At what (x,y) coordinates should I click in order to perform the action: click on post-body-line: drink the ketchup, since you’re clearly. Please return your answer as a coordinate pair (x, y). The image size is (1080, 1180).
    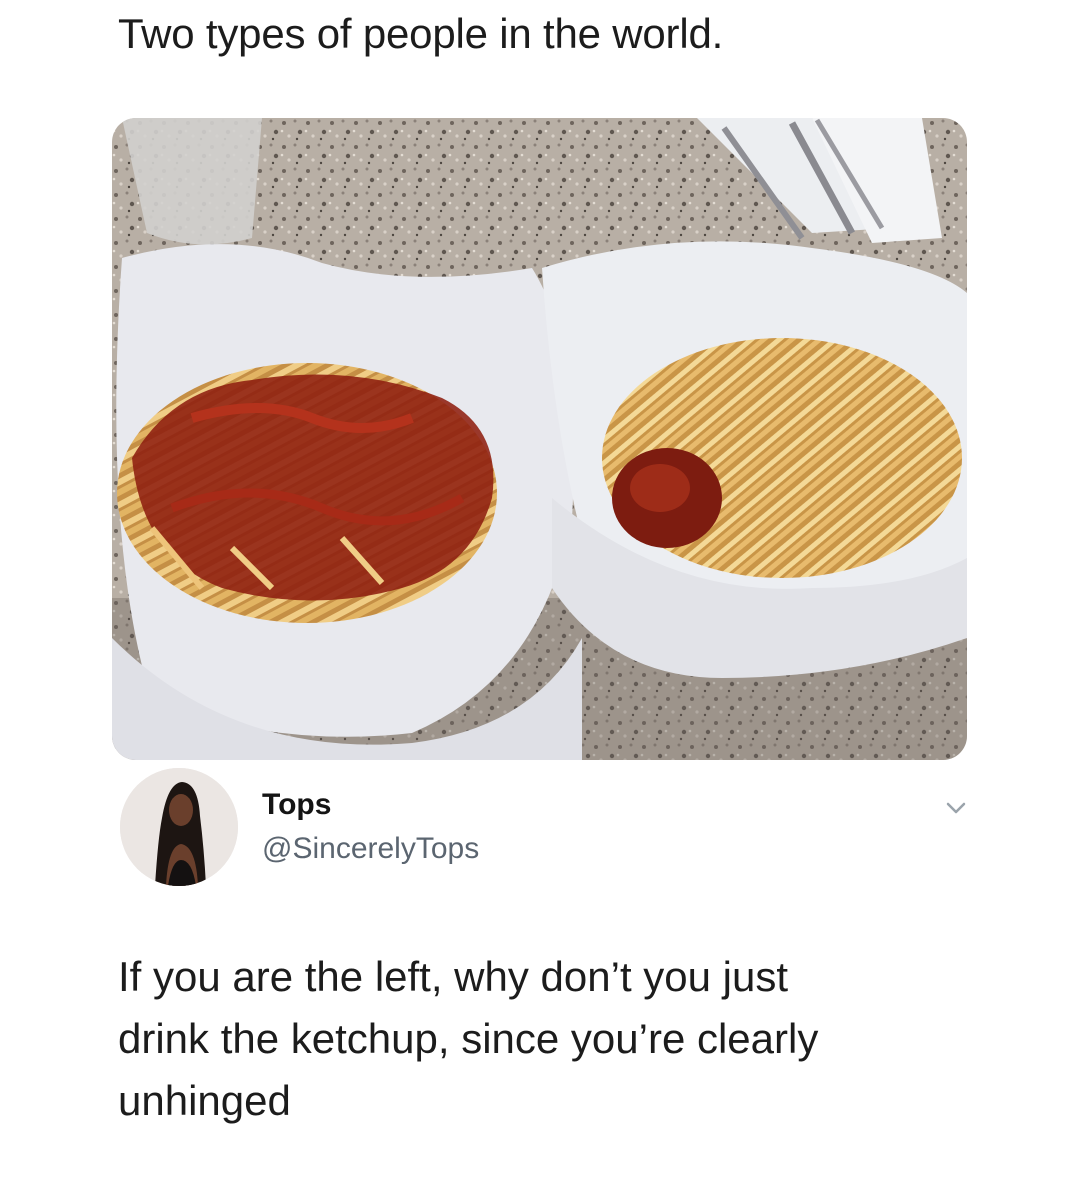
    Looking at the image, I should click on (468, 1038).